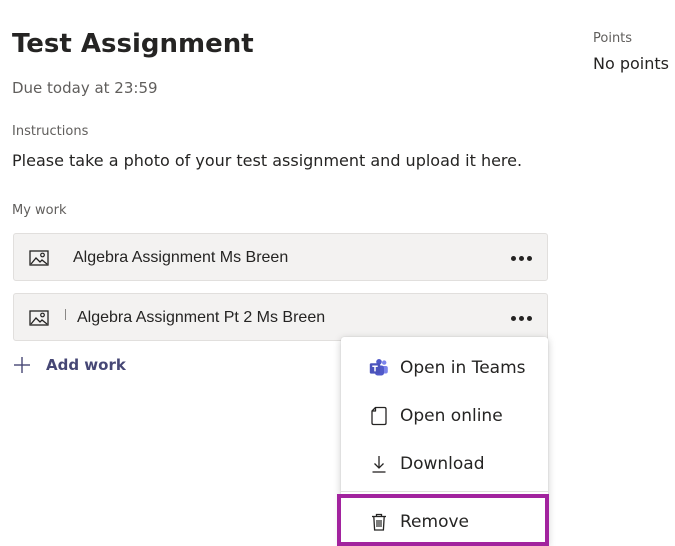  I want to click on menu-item-download: Download, so click(444, 464).